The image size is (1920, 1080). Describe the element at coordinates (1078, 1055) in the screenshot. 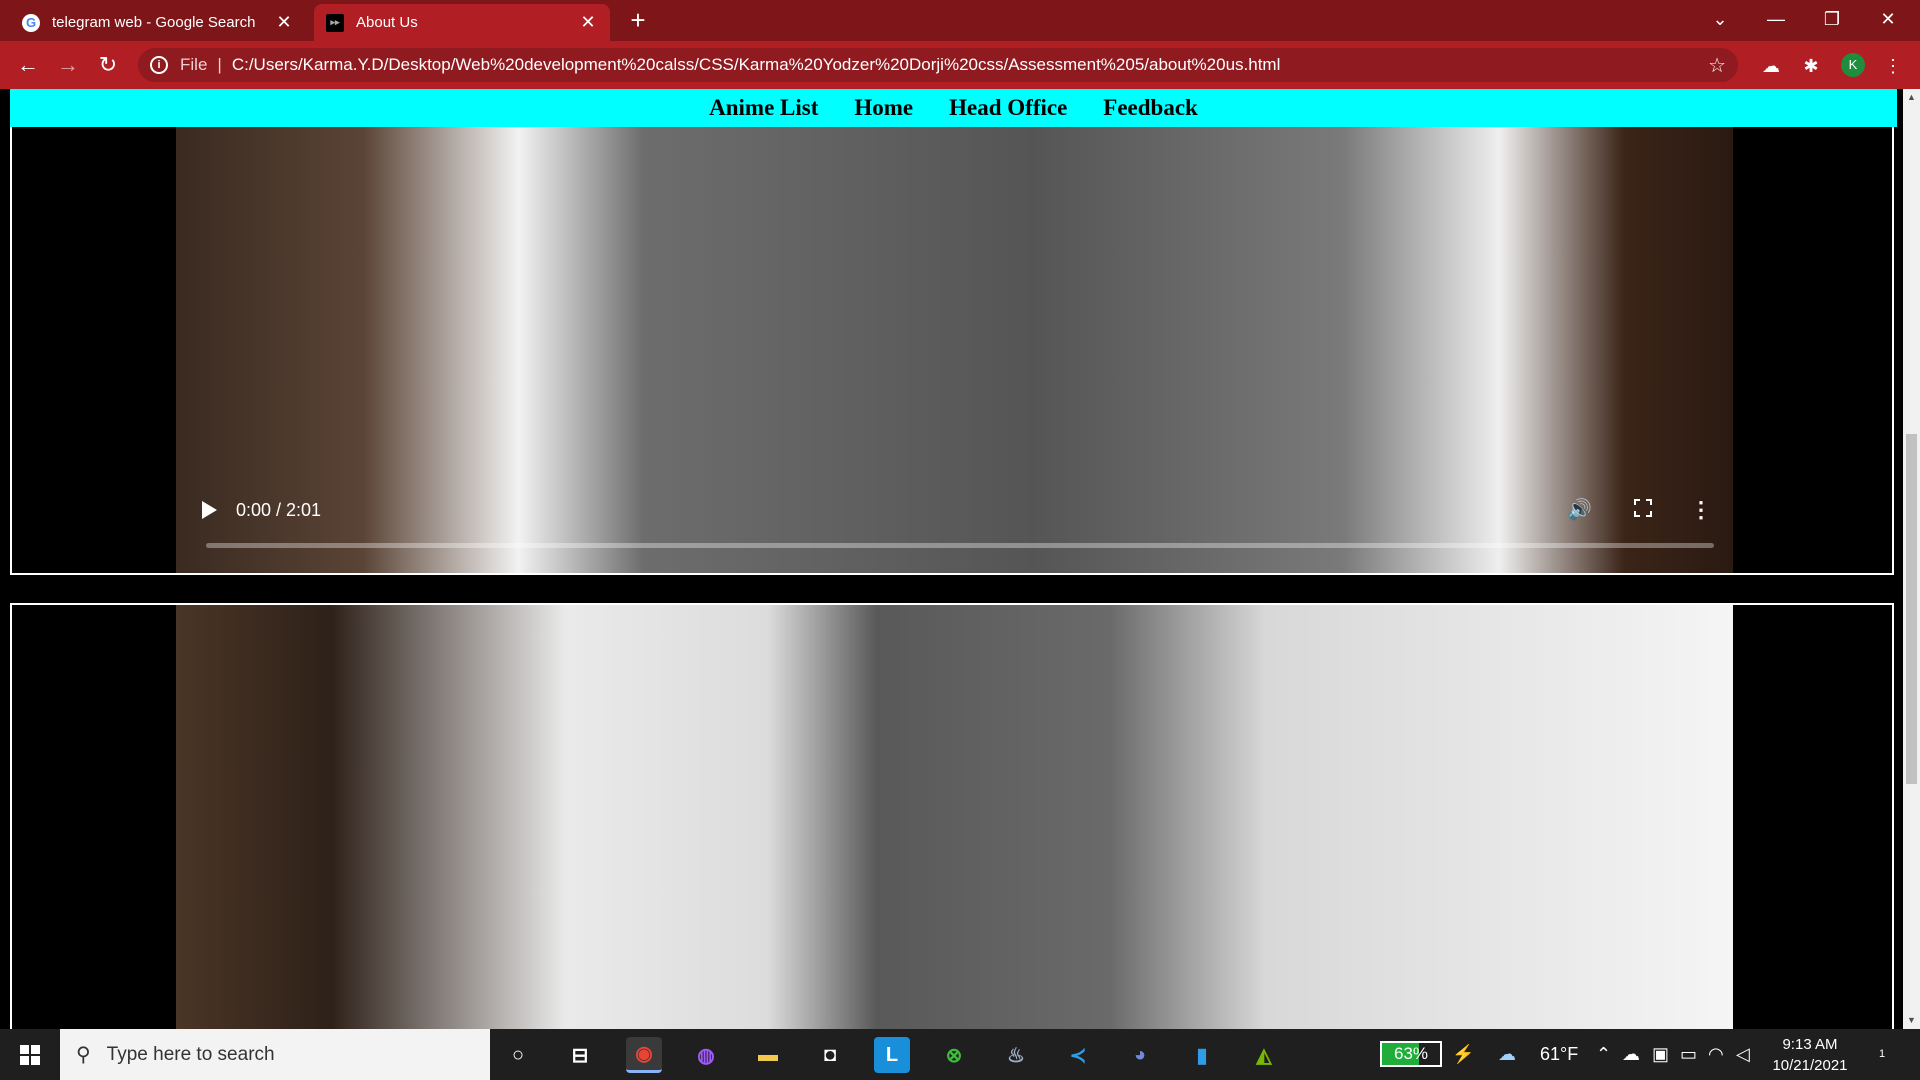

I see `vscode-icon: ≺` at that location.